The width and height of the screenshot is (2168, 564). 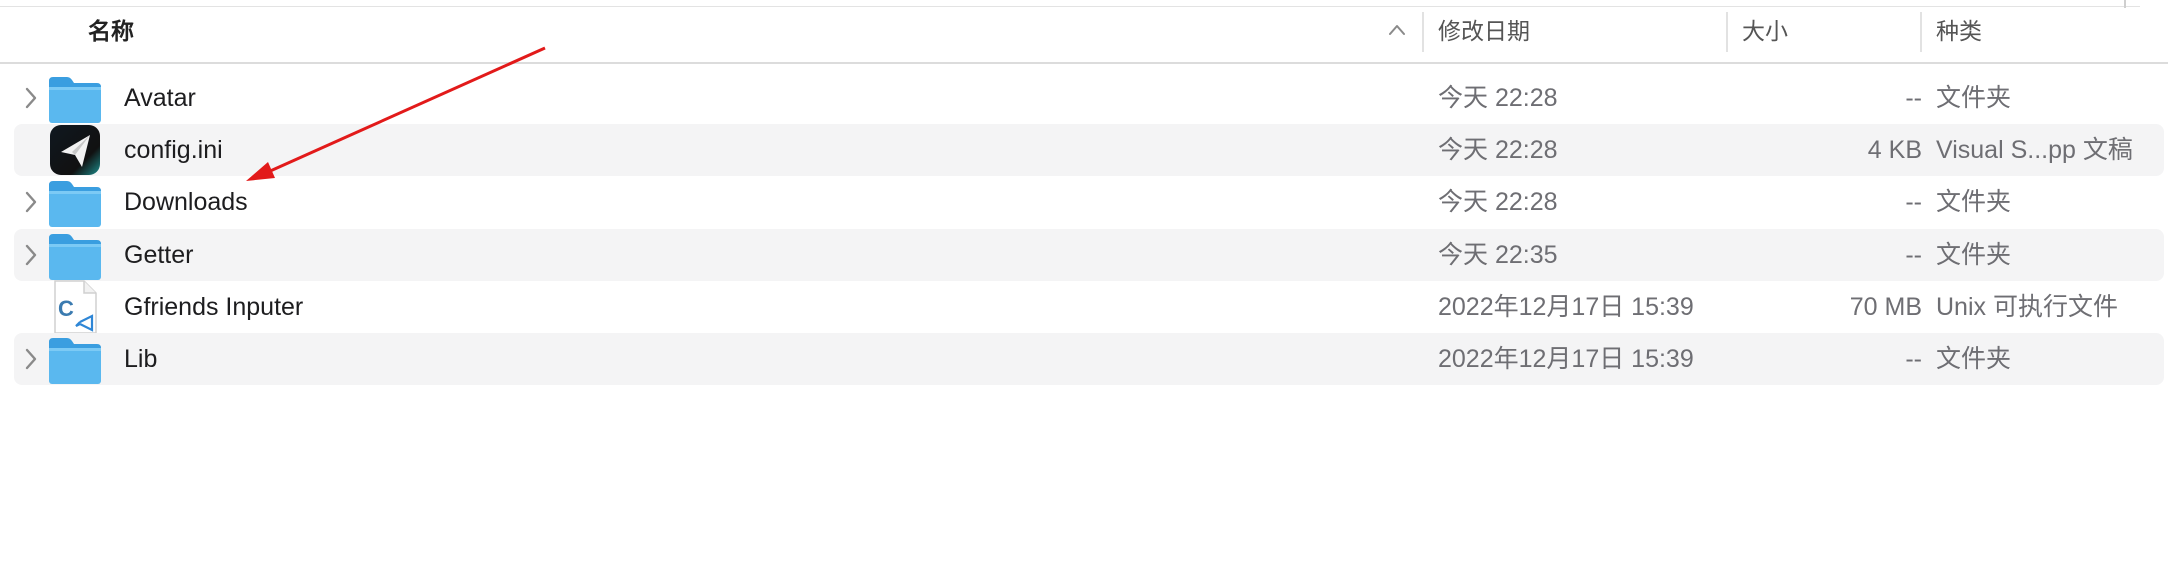 I want to click on paper-plane-app-icon, so click(x=75, y=150).